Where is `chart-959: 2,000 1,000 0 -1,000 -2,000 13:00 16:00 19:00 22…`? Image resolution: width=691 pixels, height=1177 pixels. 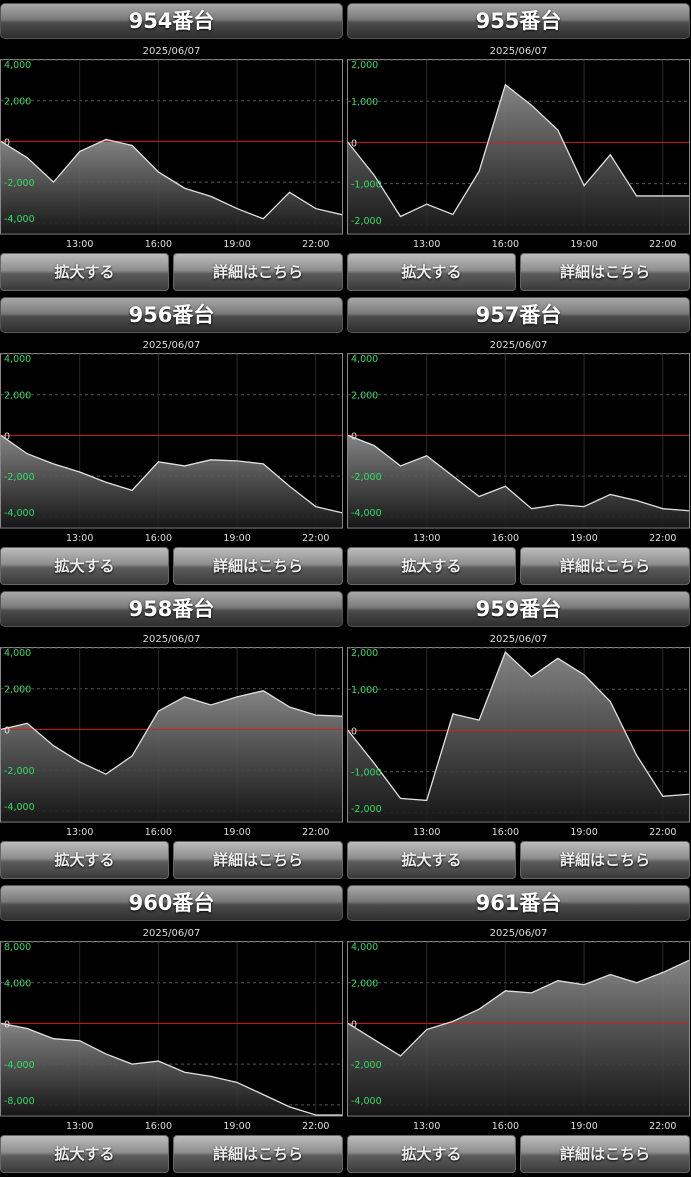 chart-959: 2,000 1,000 0 -1,000 -2,000 13:00 16:00 19:00 22… is located at coordinates (518, 742).